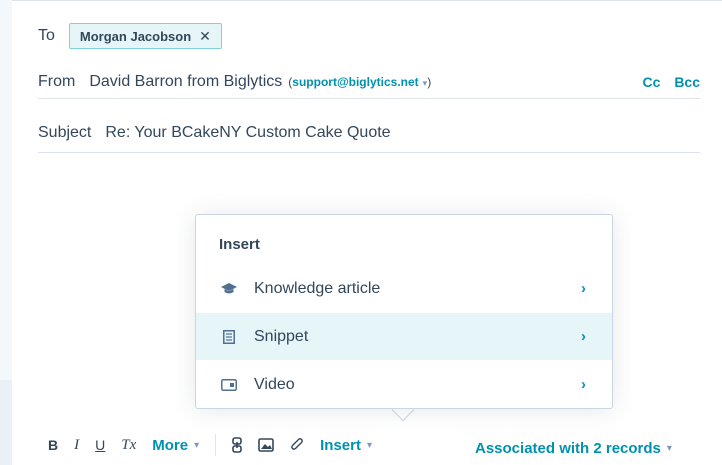  I want to click on attachment-icon, so click(297, 445).